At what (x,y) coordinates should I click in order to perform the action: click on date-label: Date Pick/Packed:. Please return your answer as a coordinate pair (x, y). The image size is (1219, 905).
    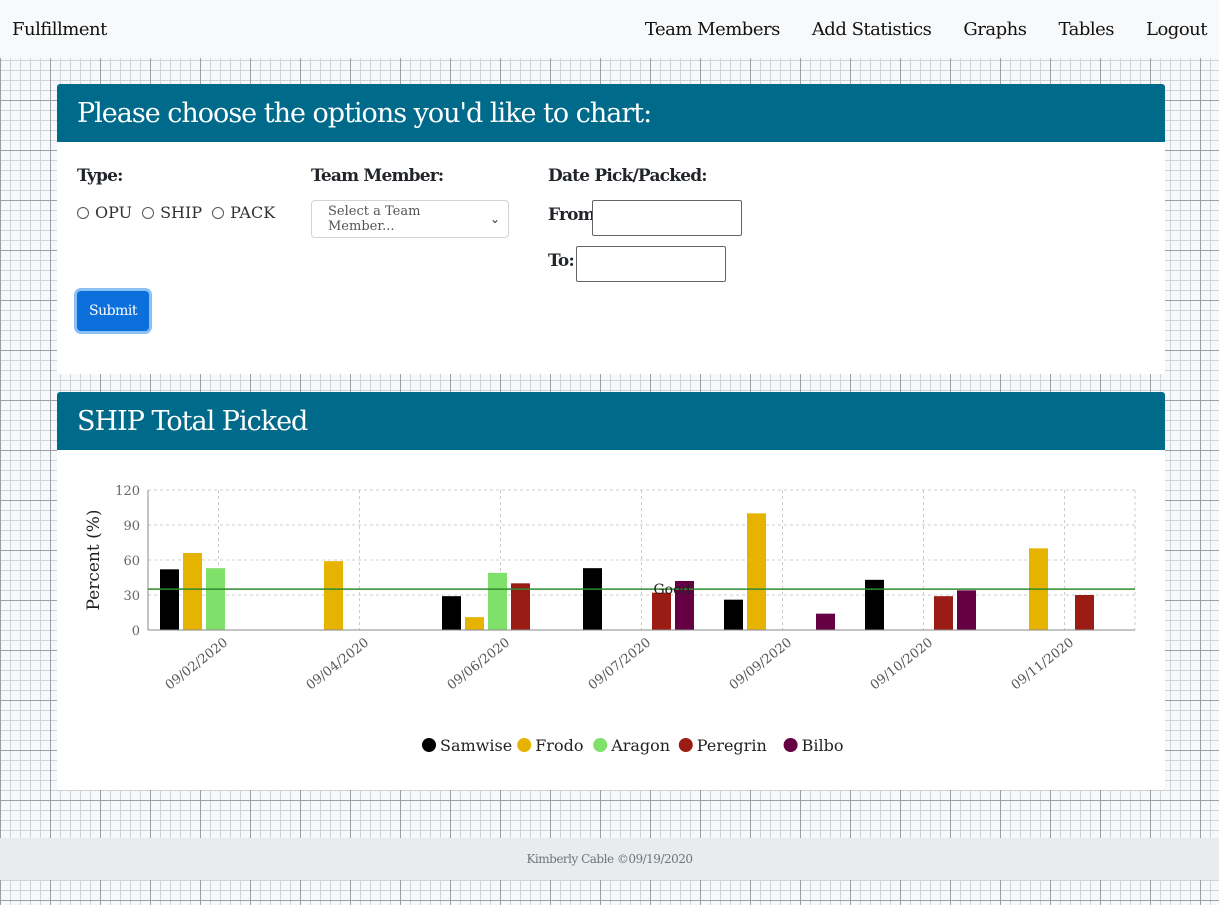
    Looking at the image, I should click on (628, 176).